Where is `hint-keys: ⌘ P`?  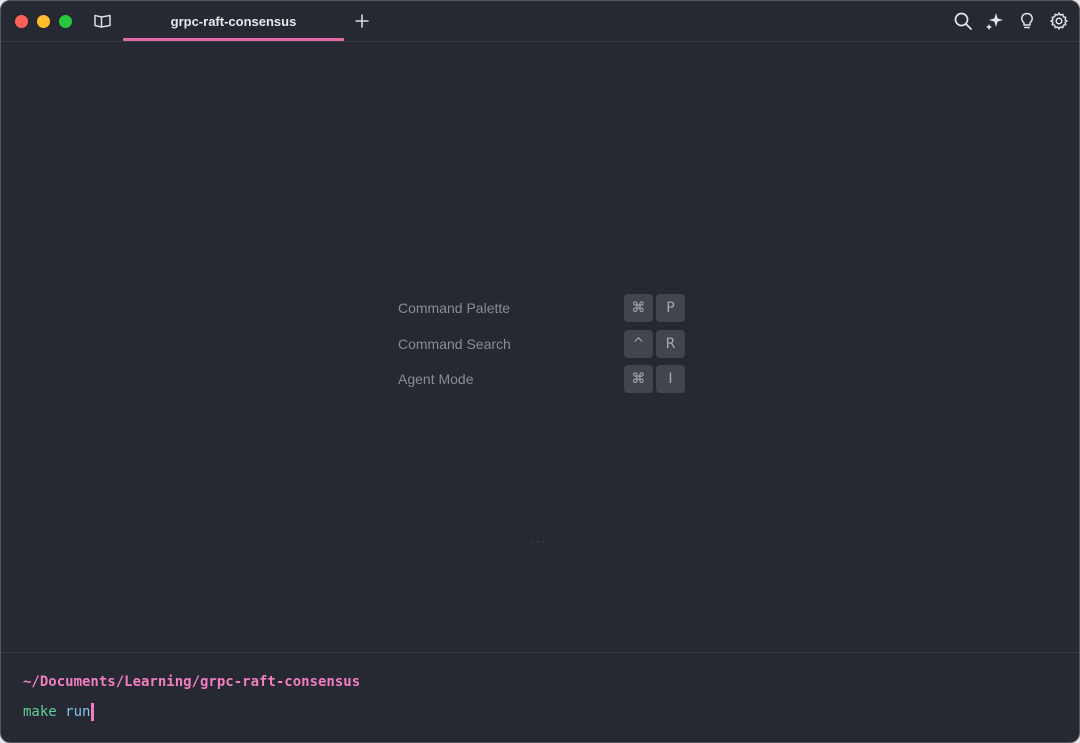
hint-keys: ⌘ P is located at coordinates (654, 308).